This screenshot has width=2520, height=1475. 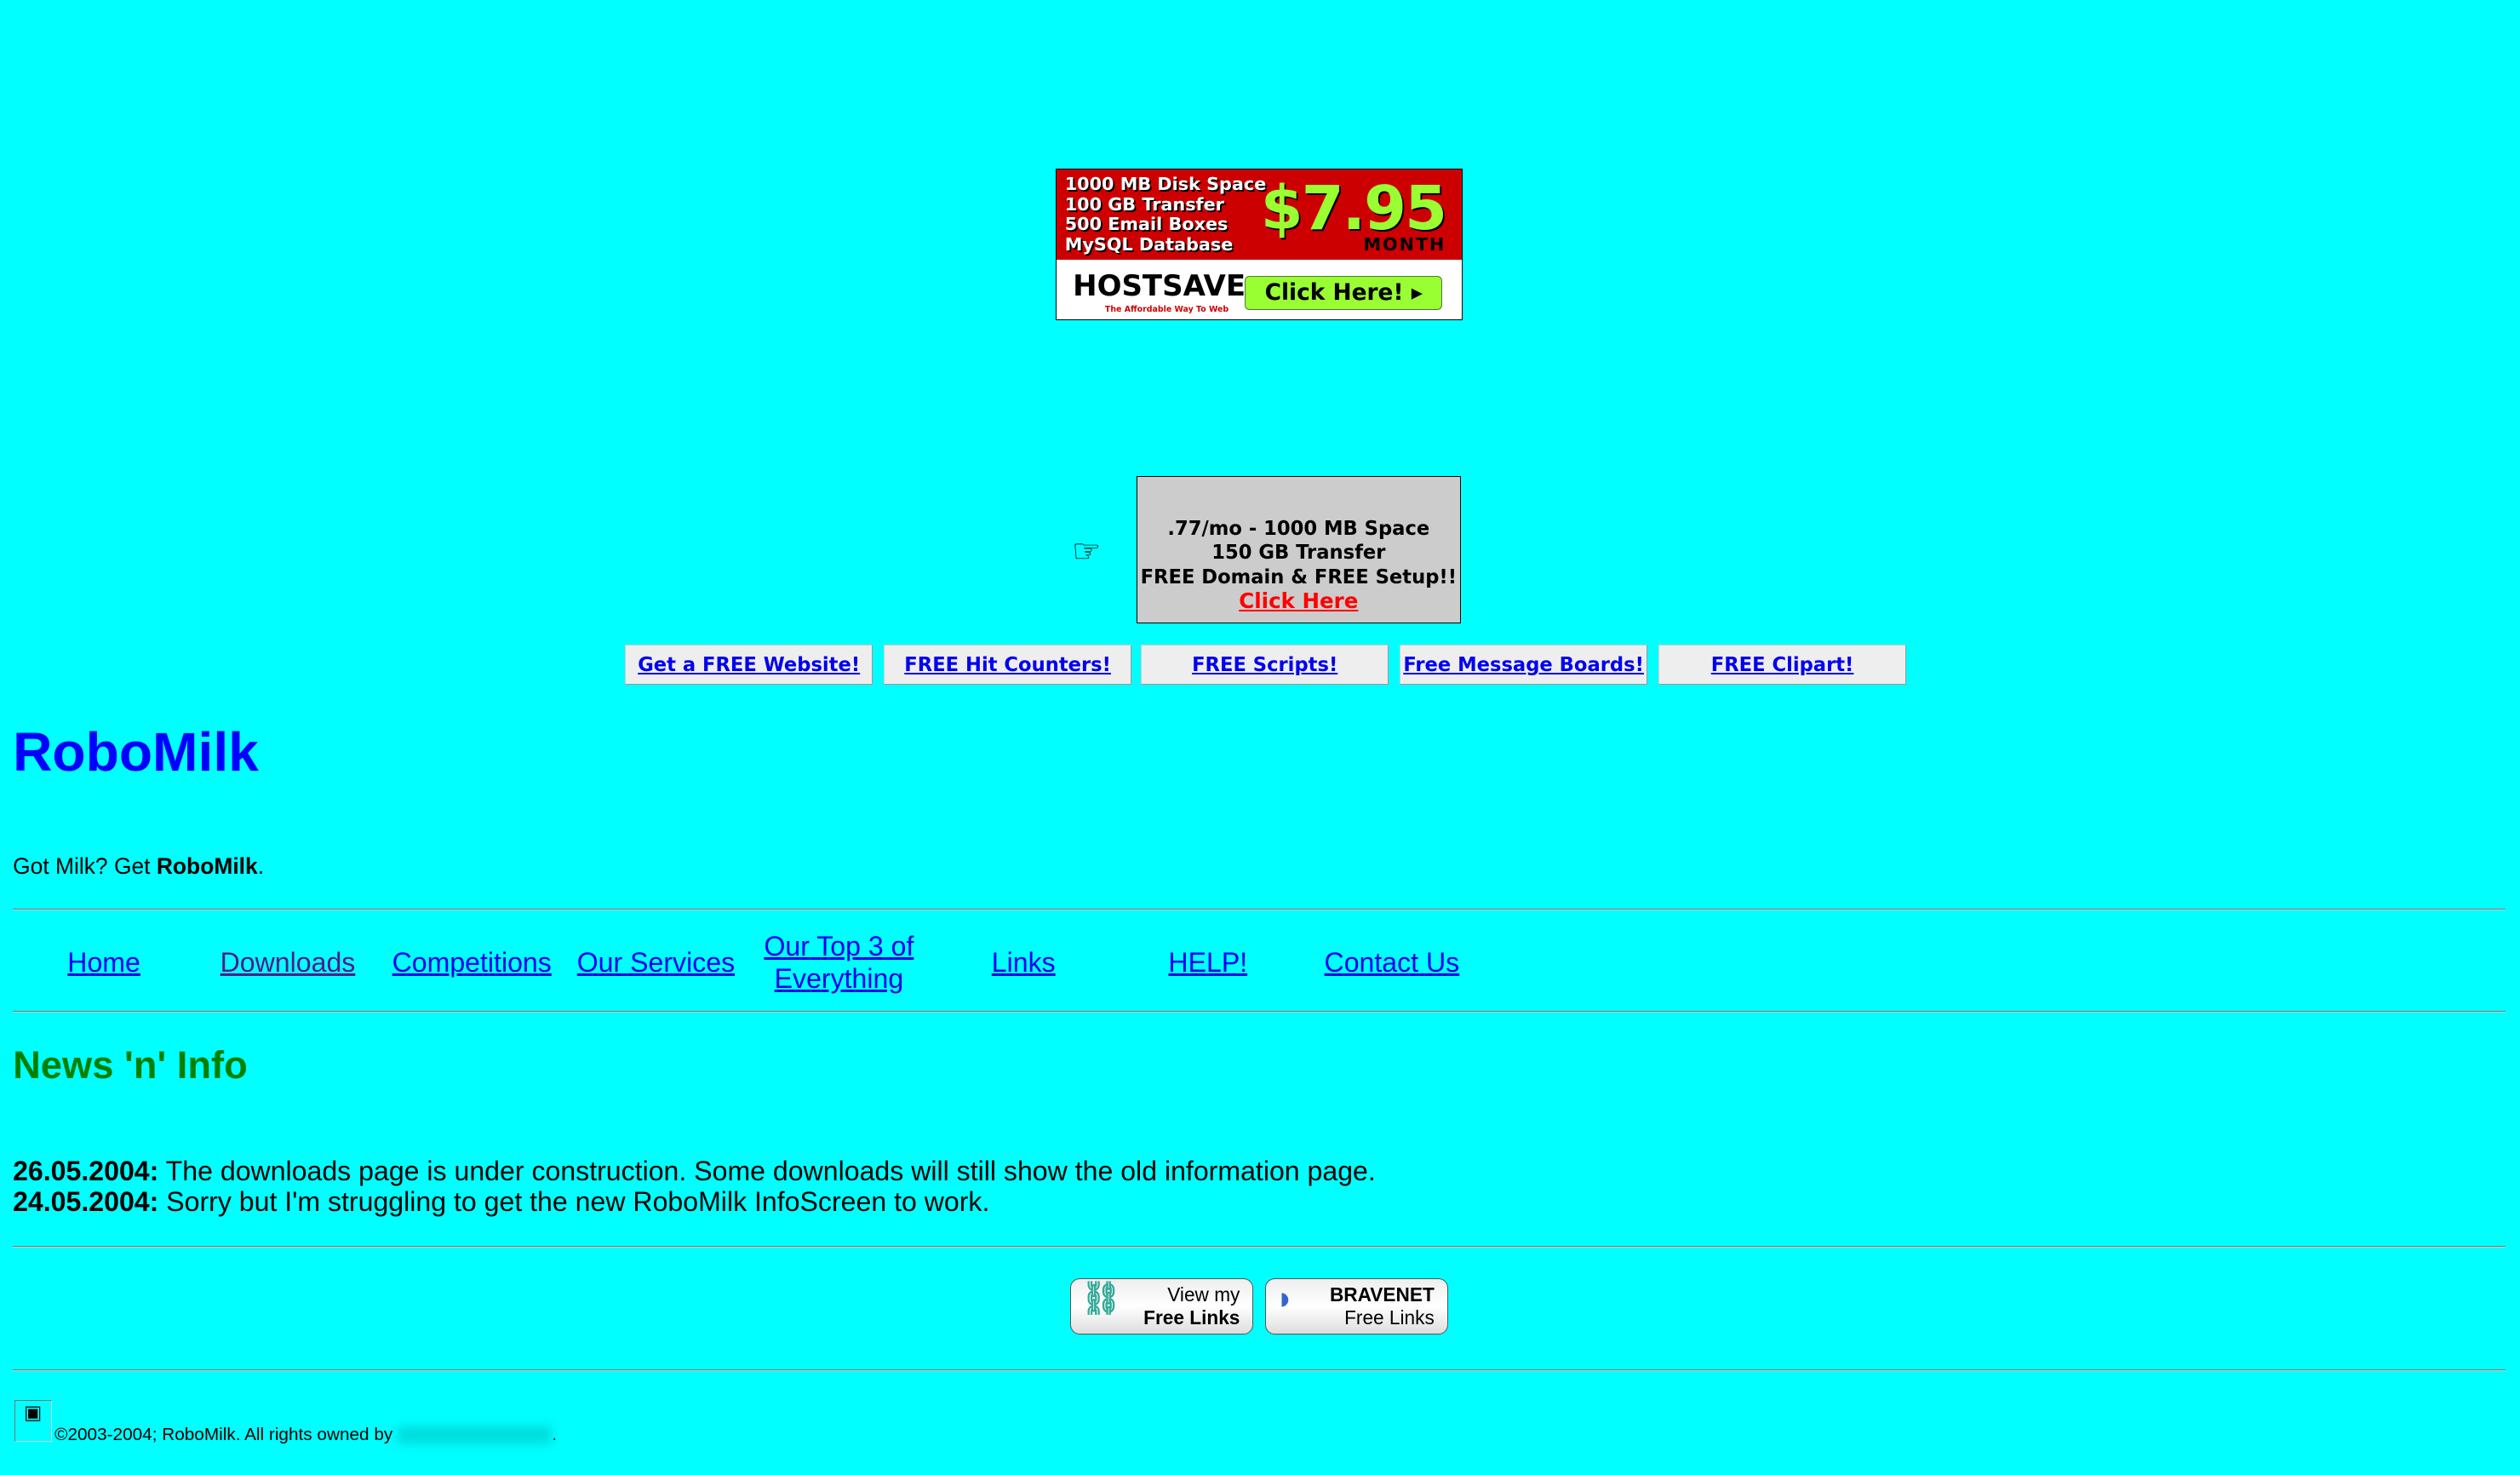 I want to click on free-scripts-link: FREE Scripts!, so click(x=1264, y=665).